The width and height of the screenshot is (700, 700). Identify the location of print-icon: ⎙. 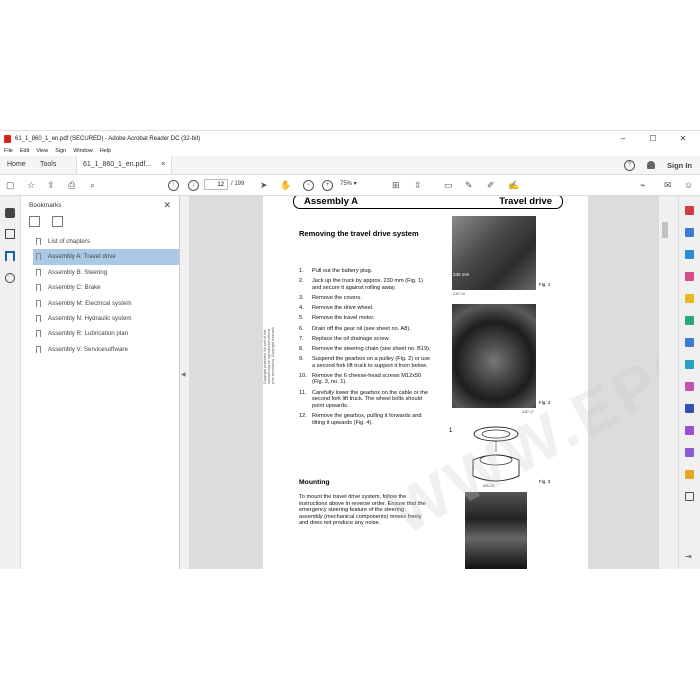
(71, 185).